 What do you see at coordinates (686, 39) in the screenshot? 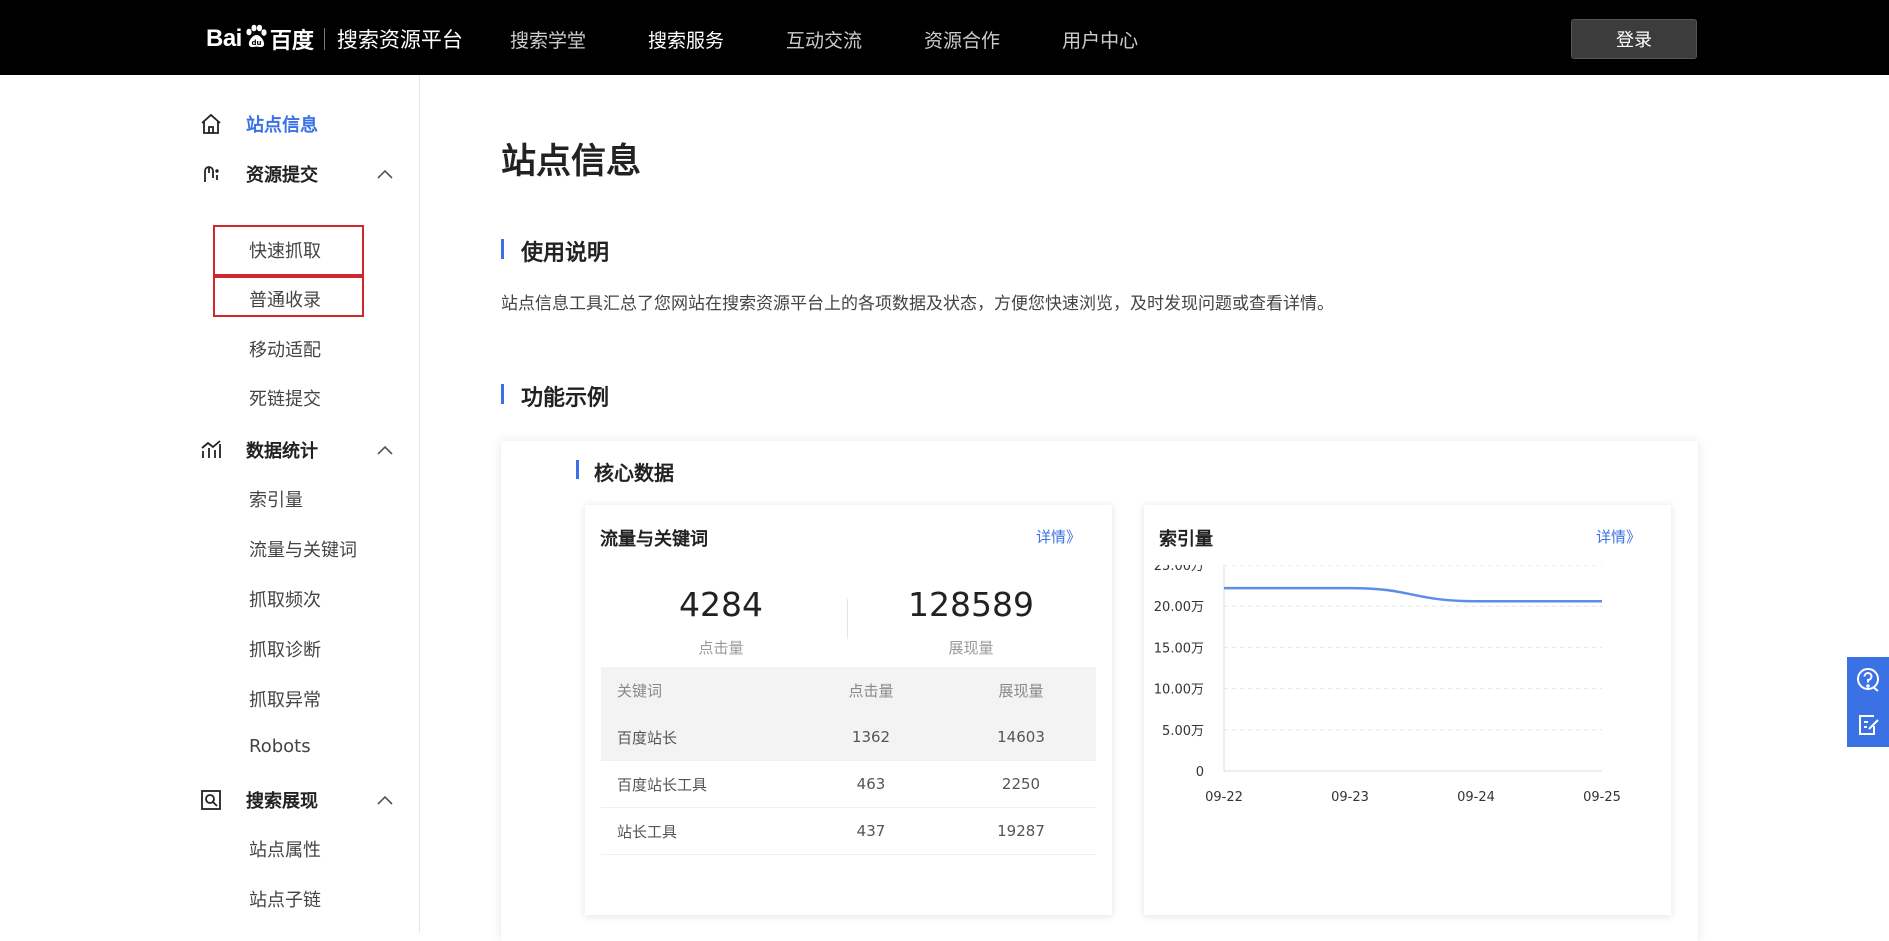
I see `nav-search-service: 搜索服务` at bounding box center [686, 39].